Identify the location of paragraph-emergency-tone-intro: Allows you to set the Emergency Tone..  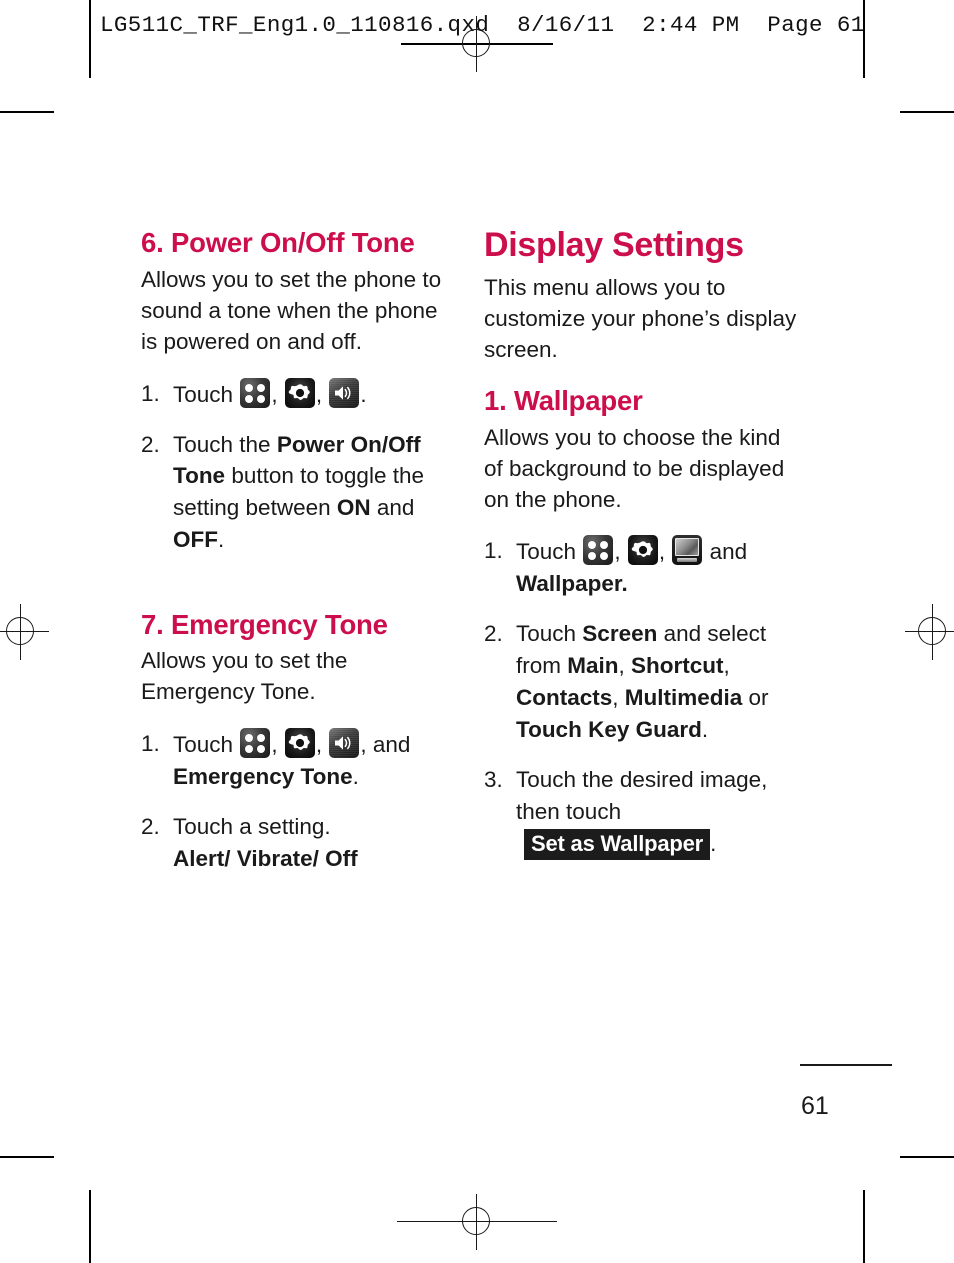
(244, 676).